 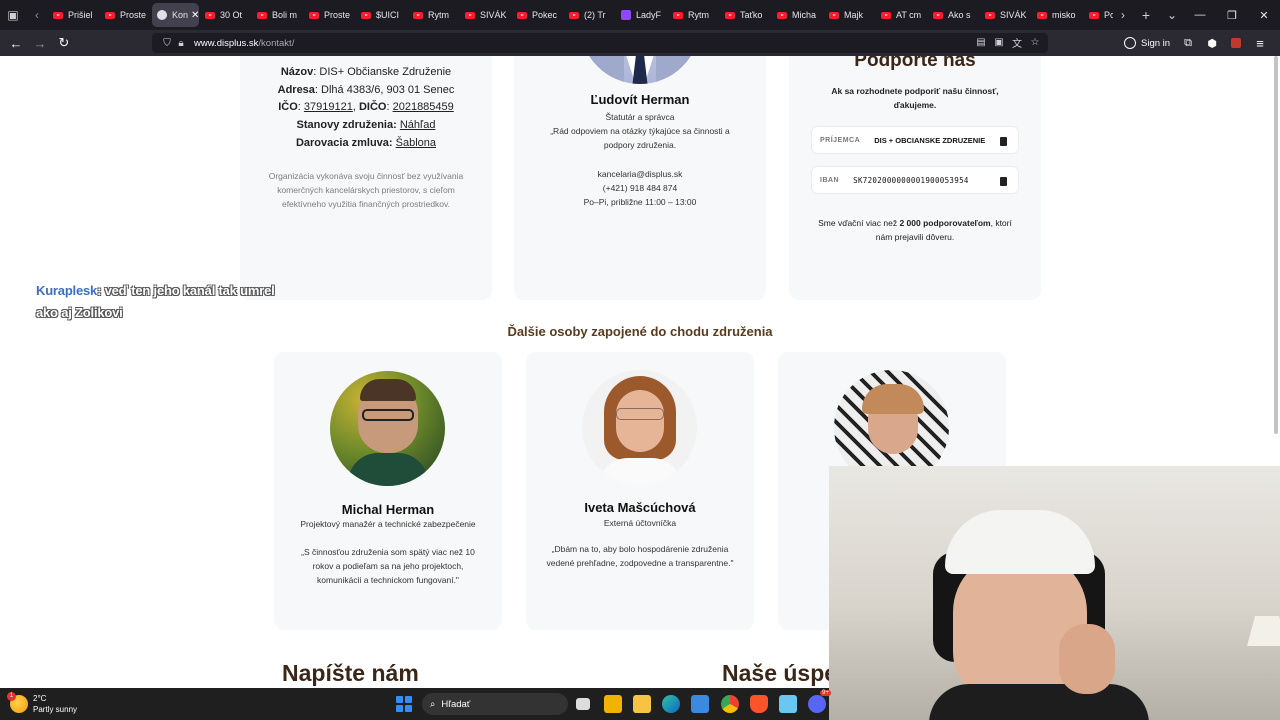 I want to click on browser-tab: Boli m, so click(x=277, y=15).